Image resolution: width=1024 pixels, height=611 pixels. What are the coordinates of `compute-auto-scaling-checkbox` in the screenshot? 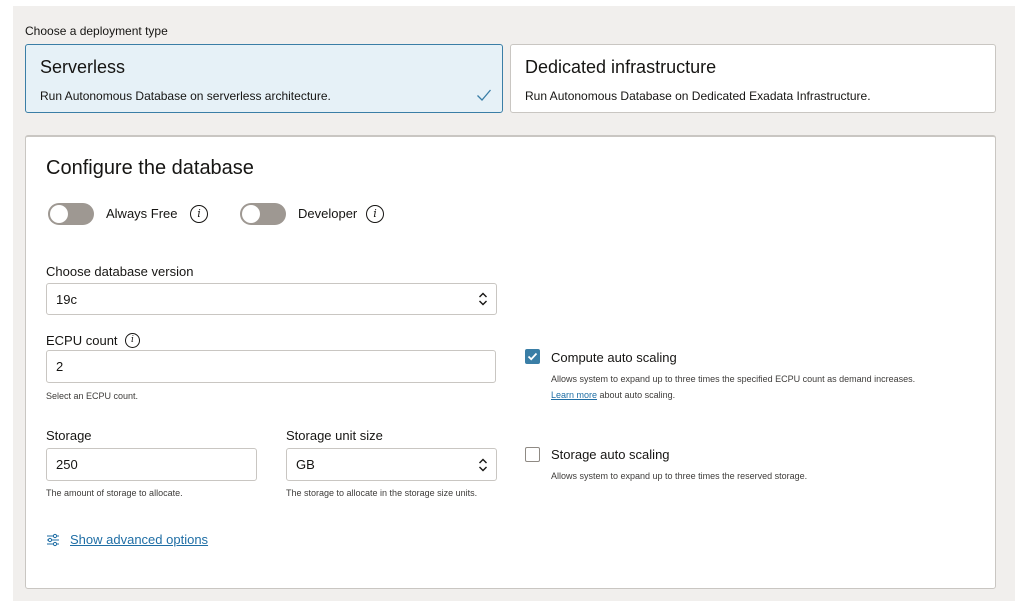 It's located at (532, 356).